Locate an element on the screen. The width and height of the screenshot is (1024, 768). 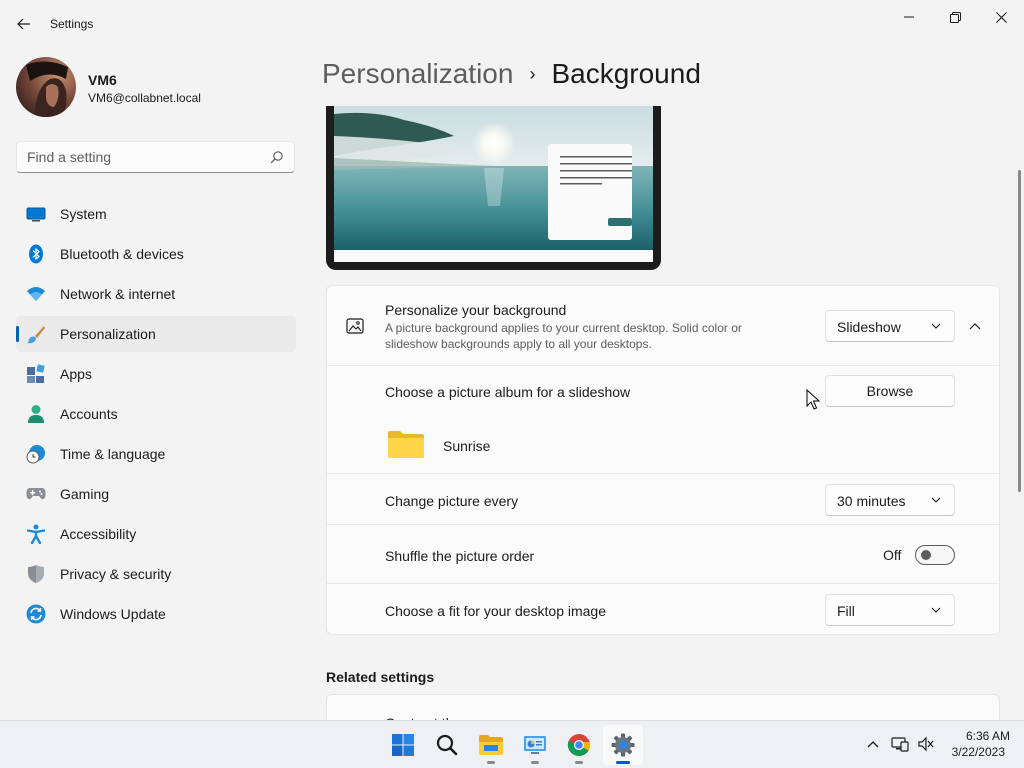
speaker-muted-icon is located at coordinates (926, 744).